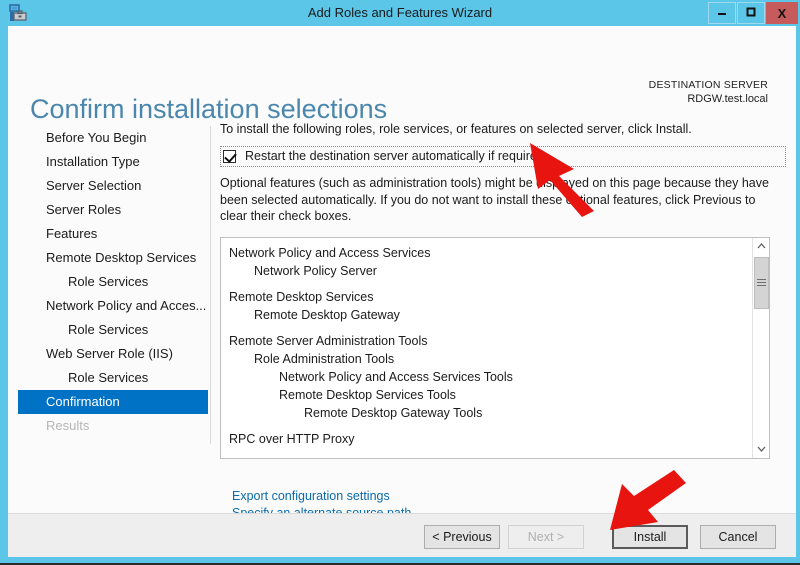 The width and height of the screenshot is (800, 565). I want to click on destination-server-name: RDGW.test.local, so click(727, 99).